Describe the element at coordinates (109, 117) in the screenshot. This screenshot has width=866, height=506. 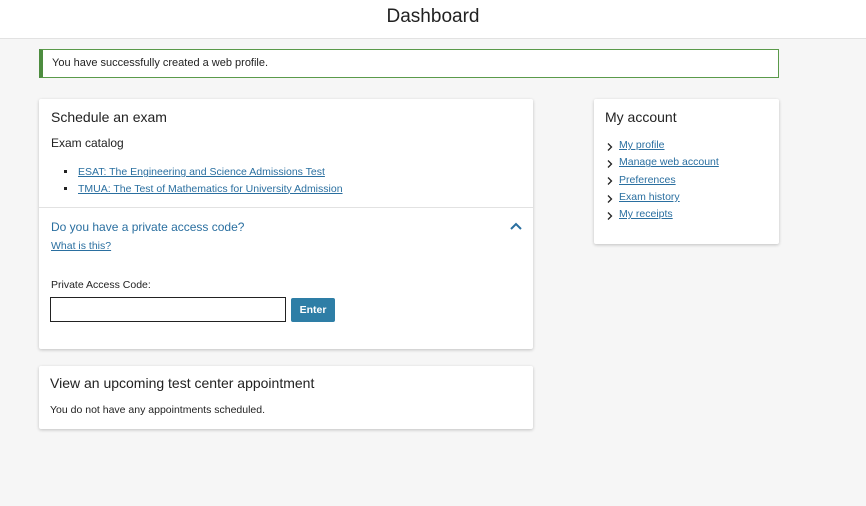
I see `schedule-exam-title: Schedule an exam` at that location.